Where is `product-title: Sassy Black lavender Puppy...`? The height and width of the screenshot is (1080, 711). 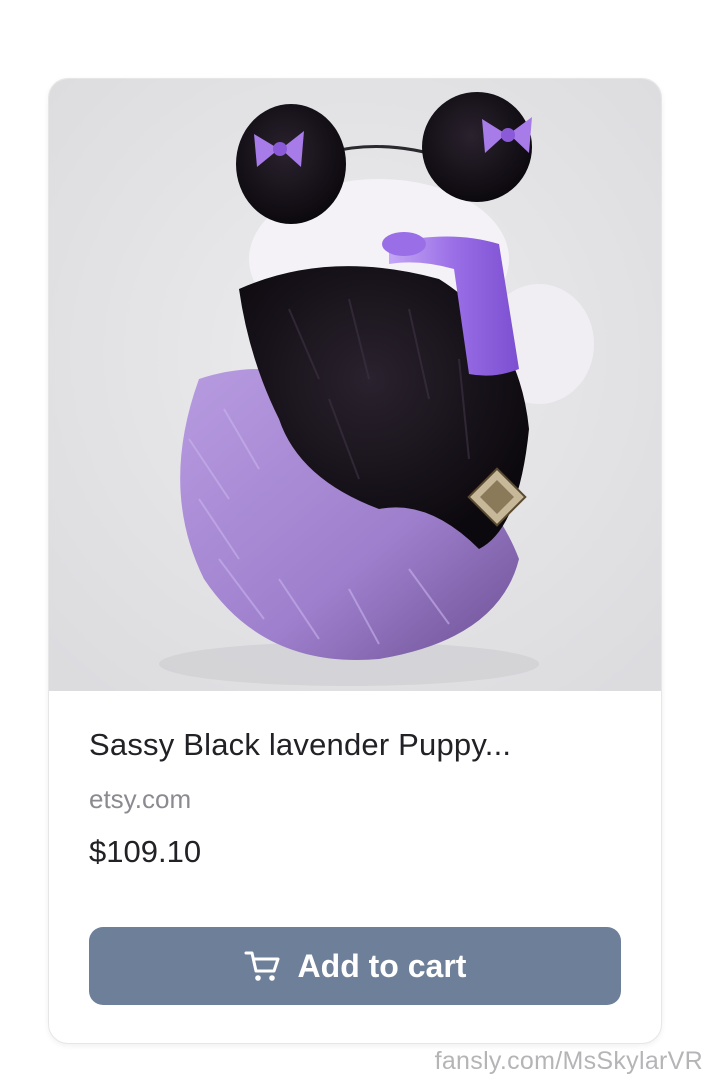 product-title: Sassy Black lavender Puppy... is located at coordinates (359, 745).